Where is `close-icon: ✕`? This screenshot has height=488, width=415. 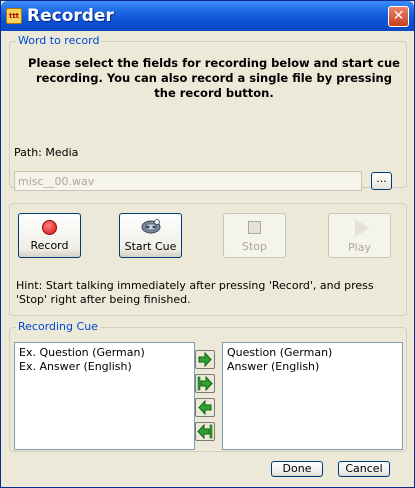
close-icon: ✕ is located at coordinates (398, 16).